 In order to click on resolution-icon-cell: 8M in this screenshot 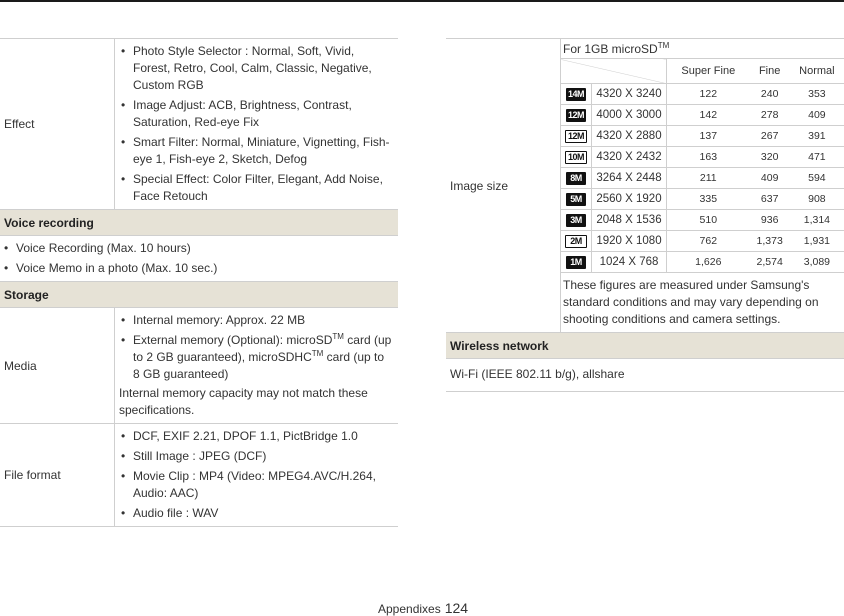, I will do `click(576, 178)`.